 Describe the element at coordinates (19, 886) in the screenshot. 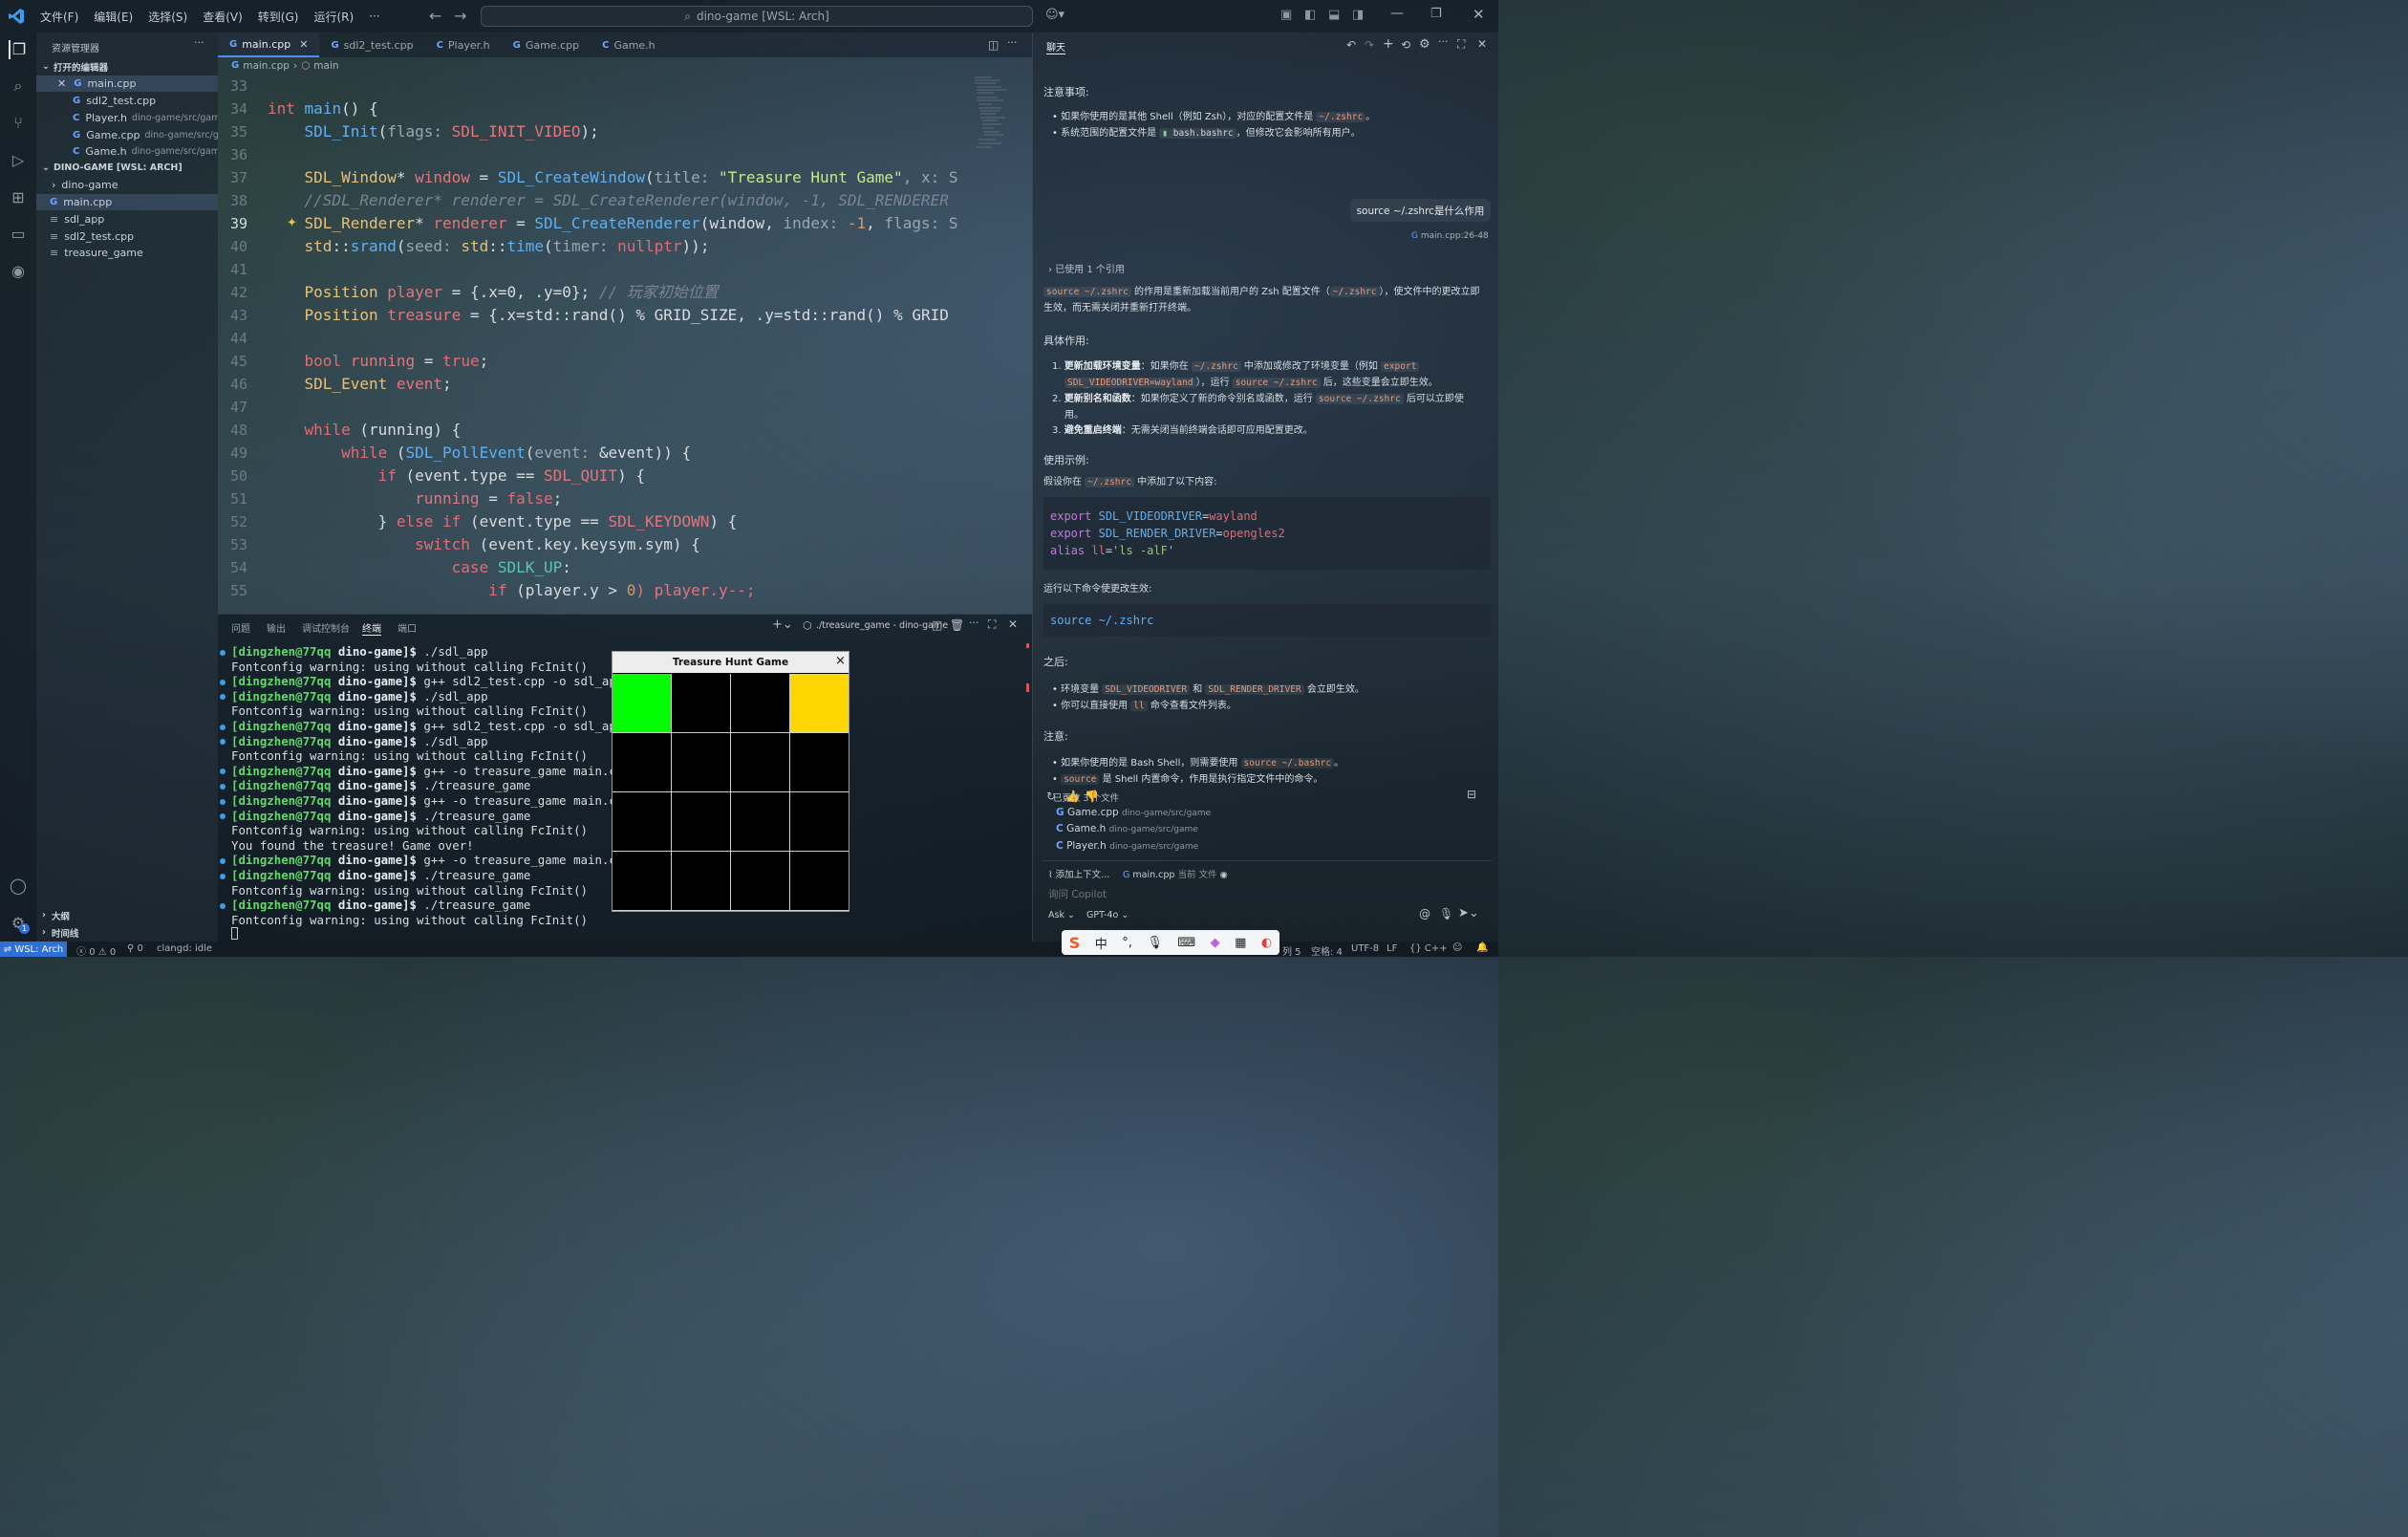

I see `account-icon: ◯` at that location.